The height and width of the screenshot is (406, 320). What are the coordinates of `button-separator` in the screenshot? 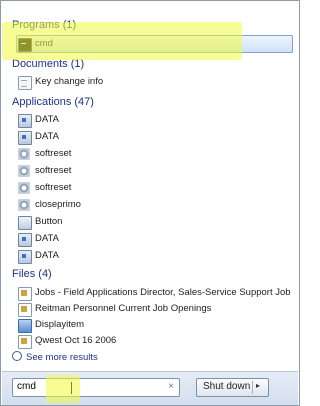 It's located at (252, 387).